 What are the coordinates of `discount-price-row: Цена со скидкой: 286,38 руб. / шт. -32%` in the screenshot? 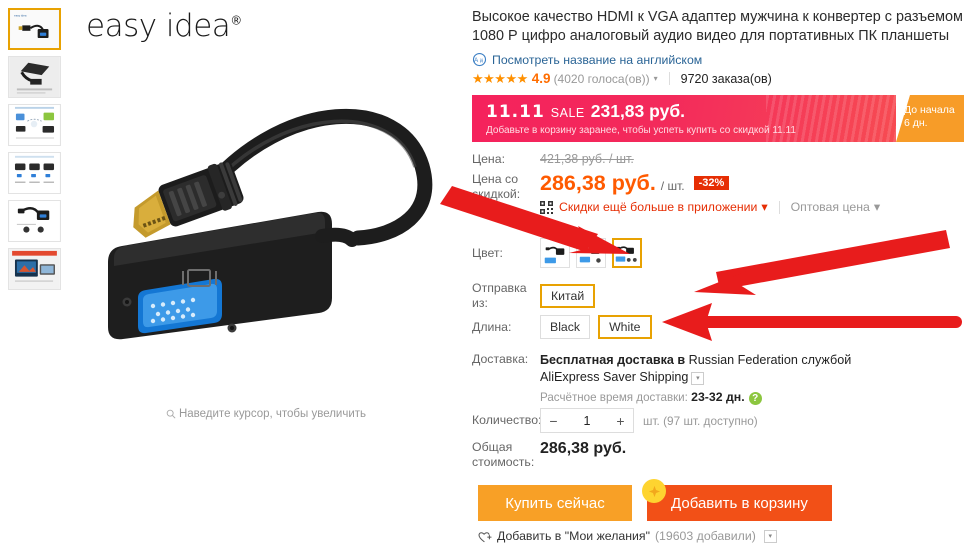 It's located at (601, 186).